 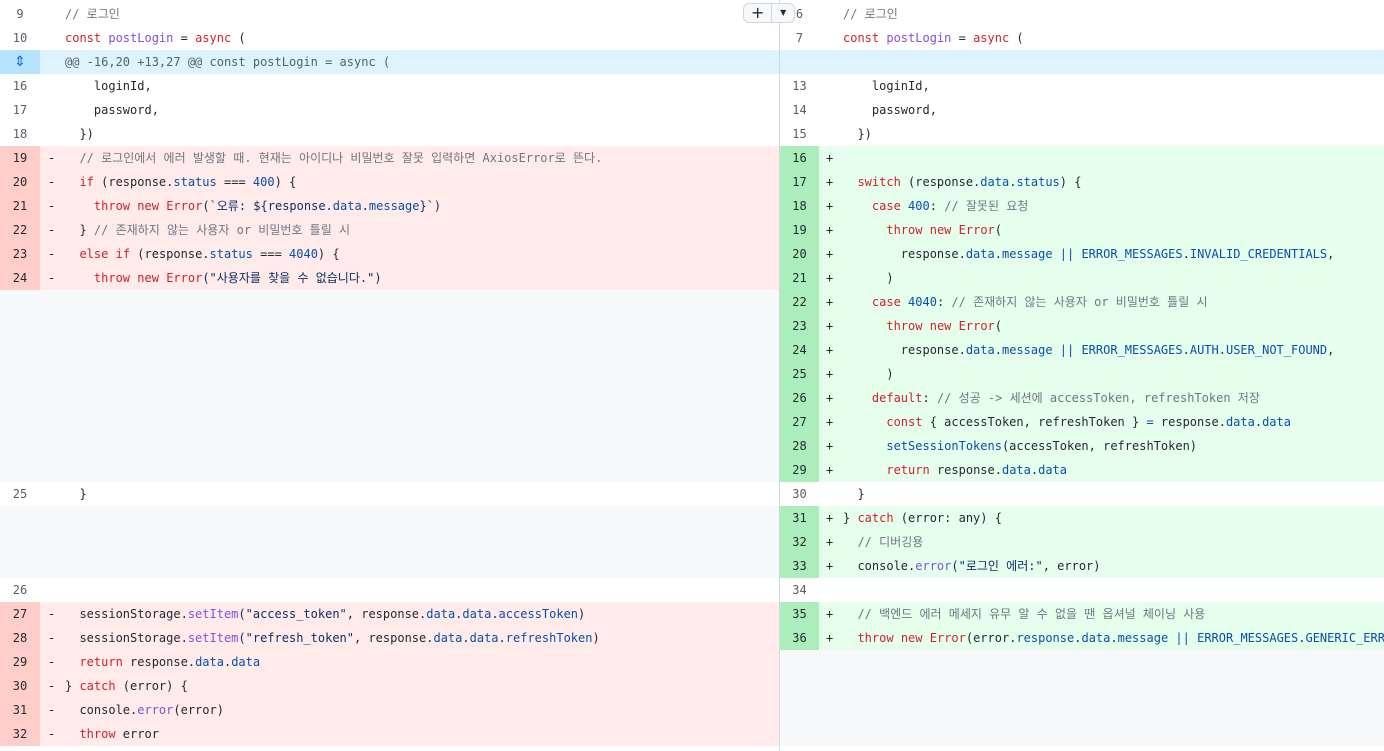 What do you see at coordinates (1082, 278) in the screenshot?
I see `right-diff-cell: 21 + )` at bounding box center [1082, 278].